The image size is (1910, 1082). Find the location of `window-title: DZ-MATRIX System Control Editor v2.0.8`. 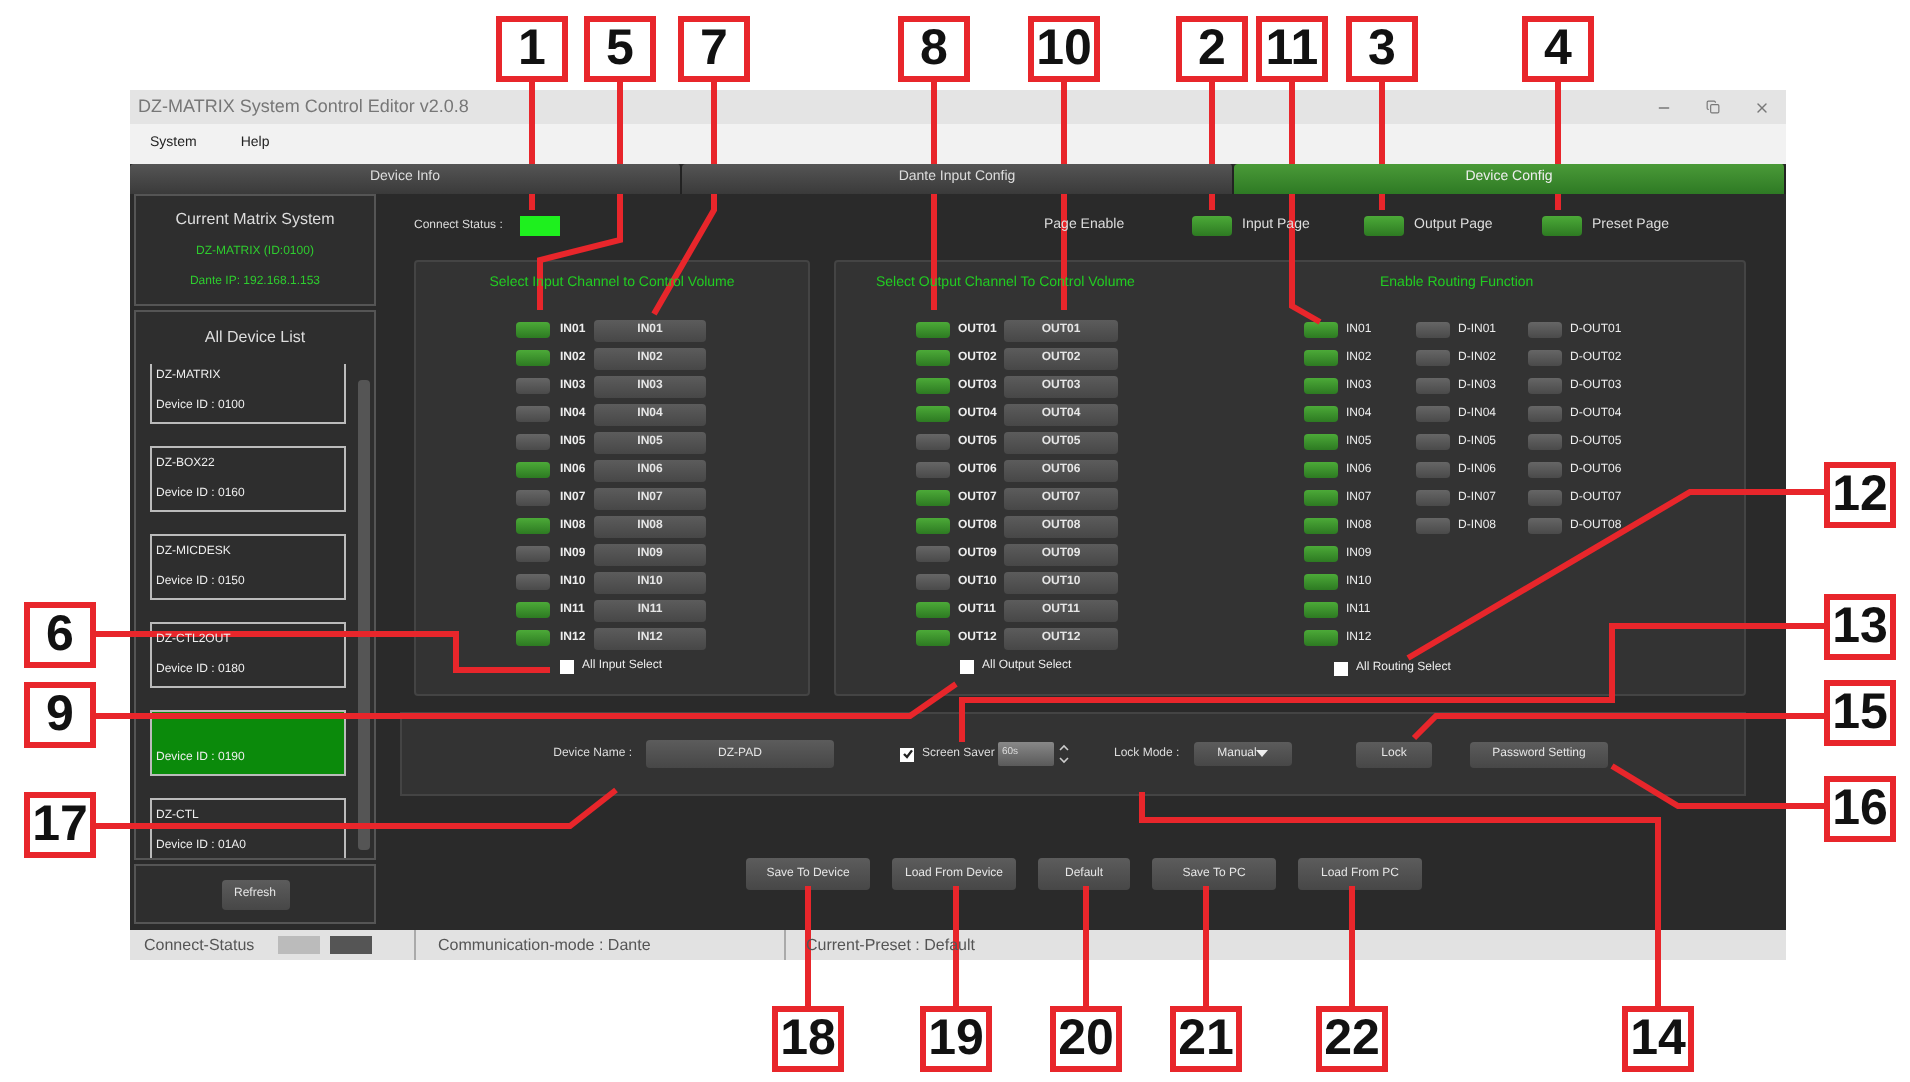

window-title: DZ-MATRIX System Control Editor v2.0.8 is located at coordinates (303, 106).